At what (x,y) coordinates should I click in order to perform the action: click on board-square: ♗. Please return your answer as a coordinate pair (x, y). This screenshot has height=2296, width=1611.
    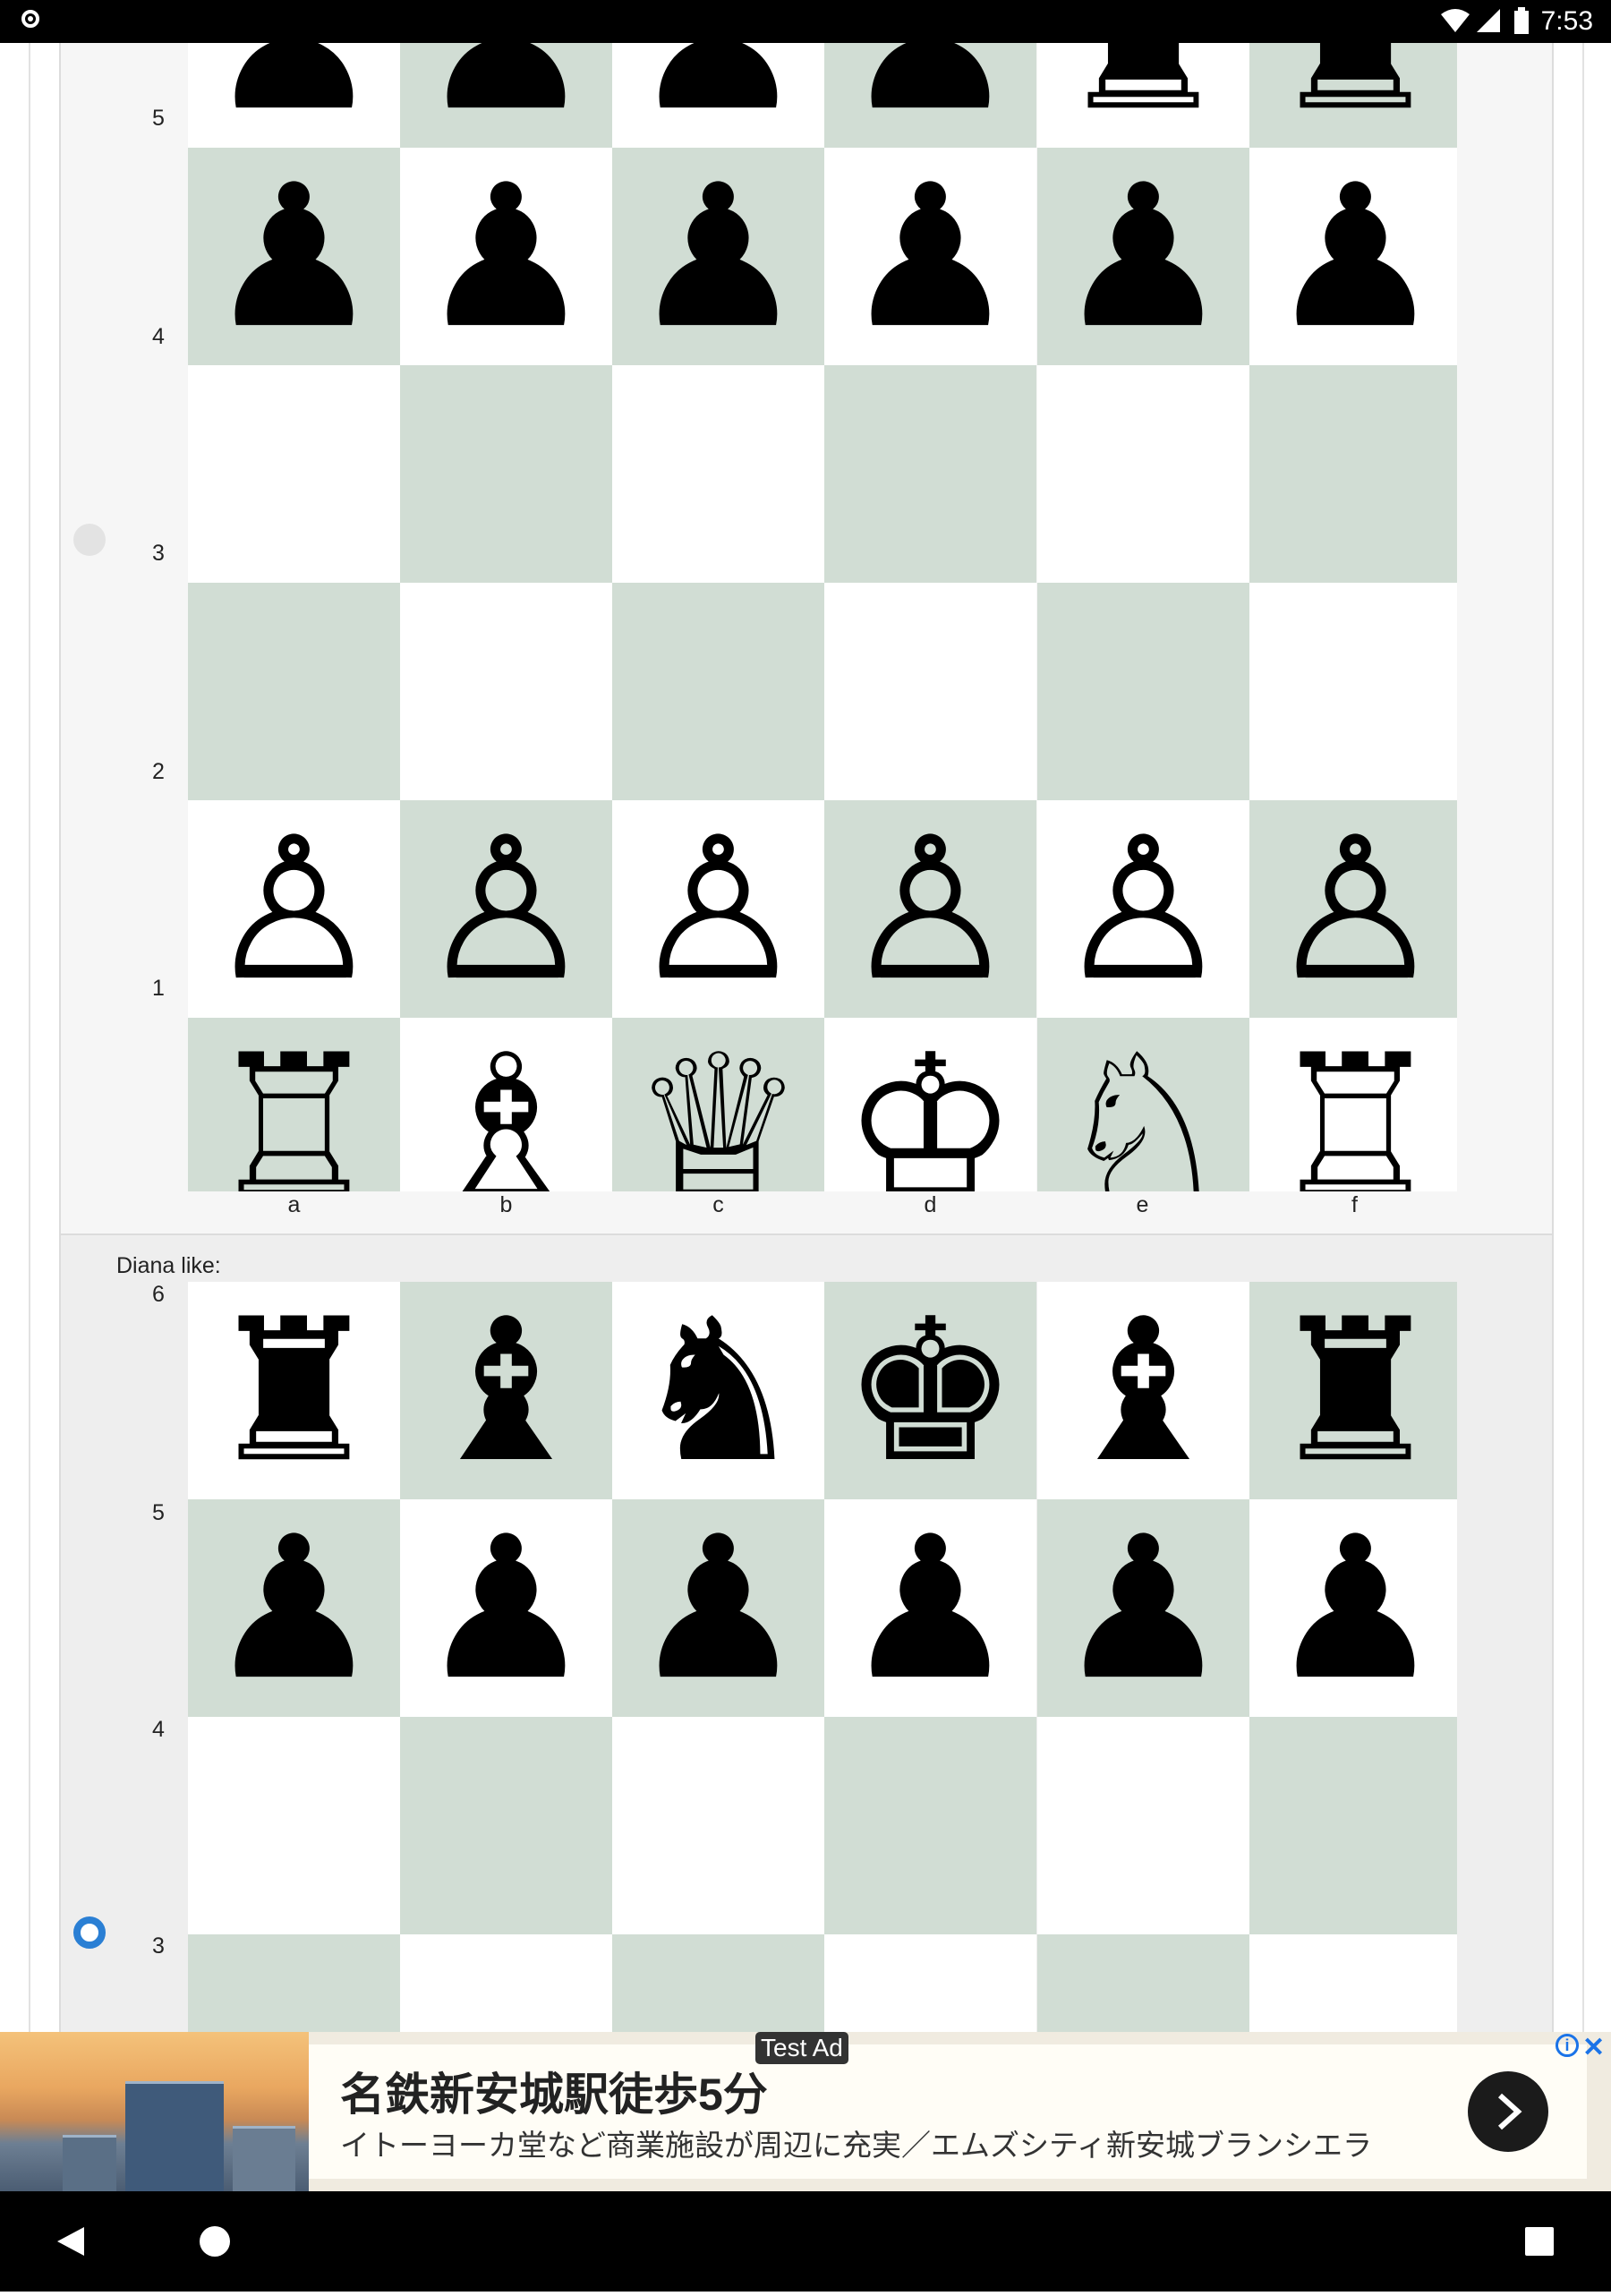
    Looking at the image, I should click on (506, 1104).